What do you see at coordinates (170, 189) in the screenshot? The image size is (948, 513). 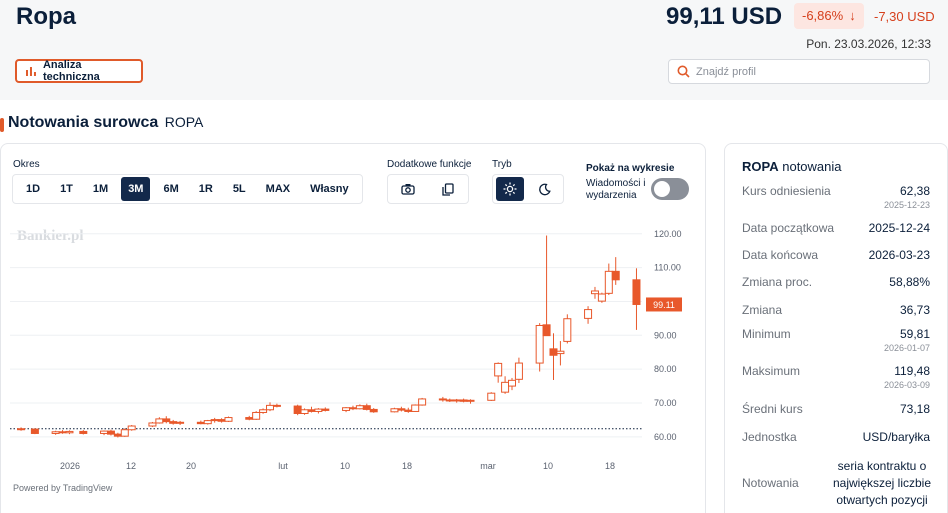 I see `period-6m: 6M` at bounding box center [170, 189].